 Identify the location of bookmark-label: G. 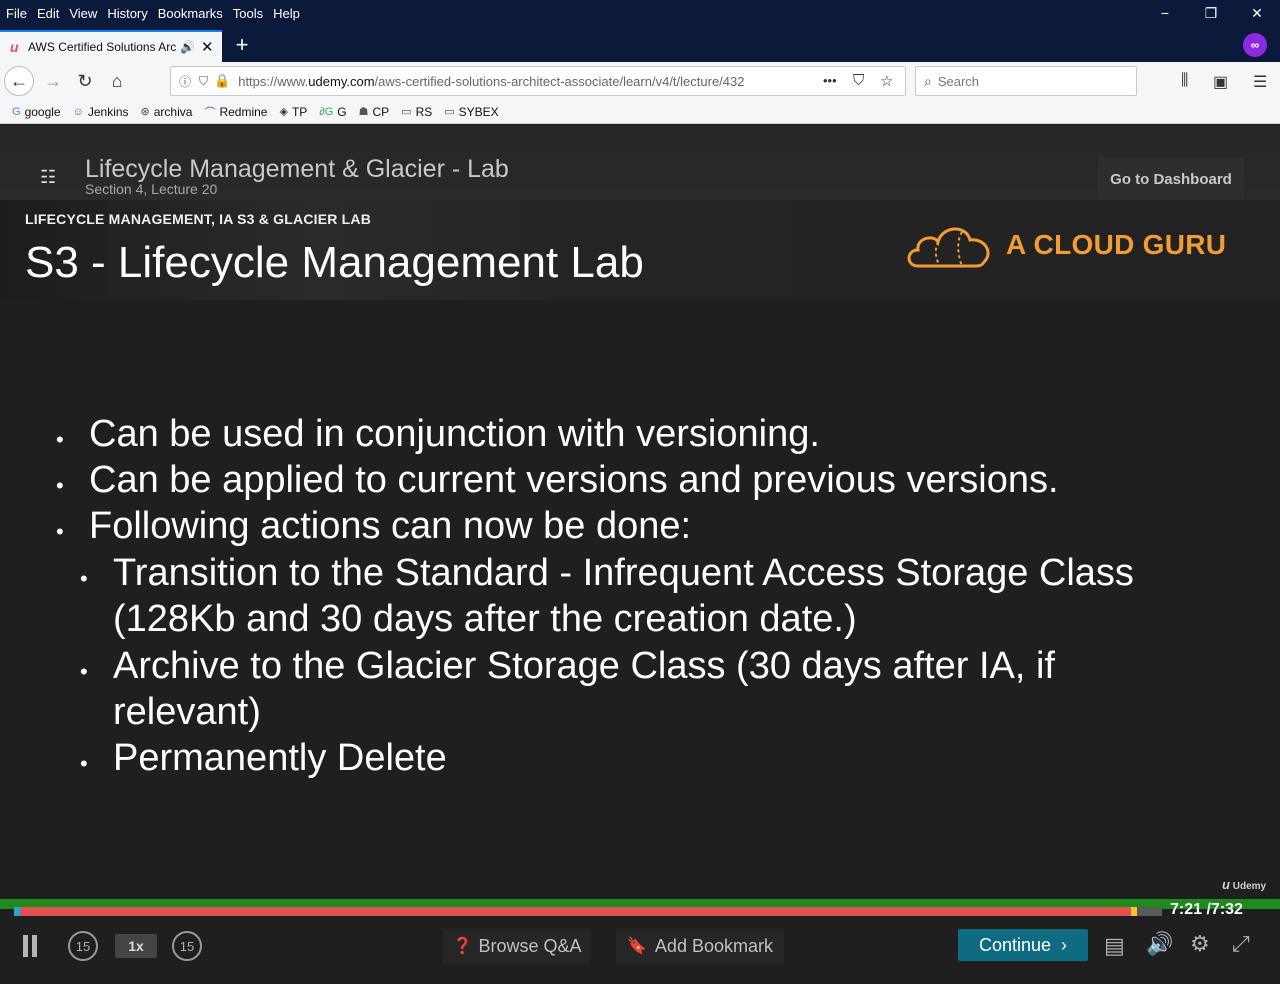
(342, 111).